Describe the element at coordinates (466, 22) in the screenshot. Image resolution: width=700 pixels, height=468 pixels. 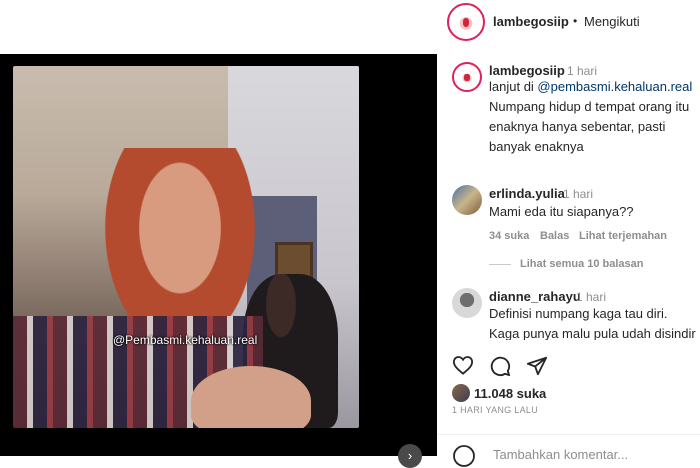
I see `author-avatar` at that location.